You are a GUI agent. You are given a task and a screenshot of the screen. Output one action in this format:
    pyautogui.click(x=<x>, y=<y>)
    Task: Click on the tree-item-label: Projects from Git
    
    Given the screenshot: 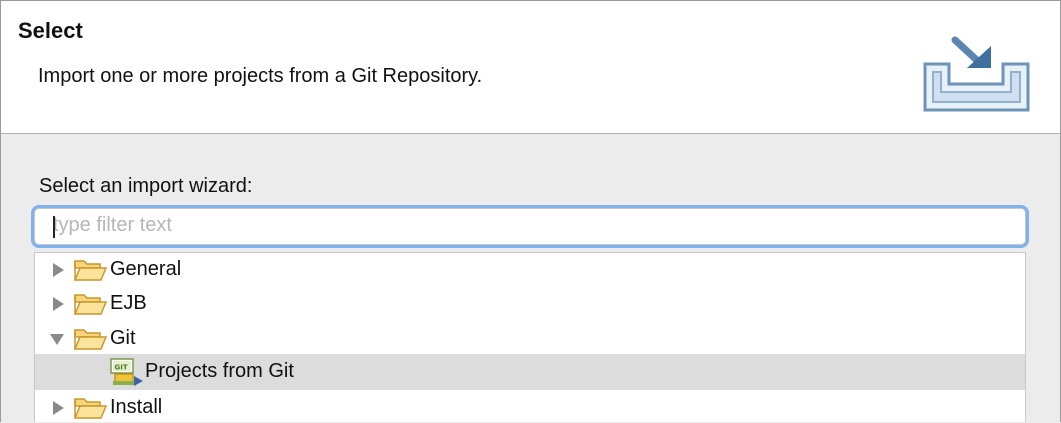 What is the action you would take?
    pyautogui.click(x=219, y=371)
    